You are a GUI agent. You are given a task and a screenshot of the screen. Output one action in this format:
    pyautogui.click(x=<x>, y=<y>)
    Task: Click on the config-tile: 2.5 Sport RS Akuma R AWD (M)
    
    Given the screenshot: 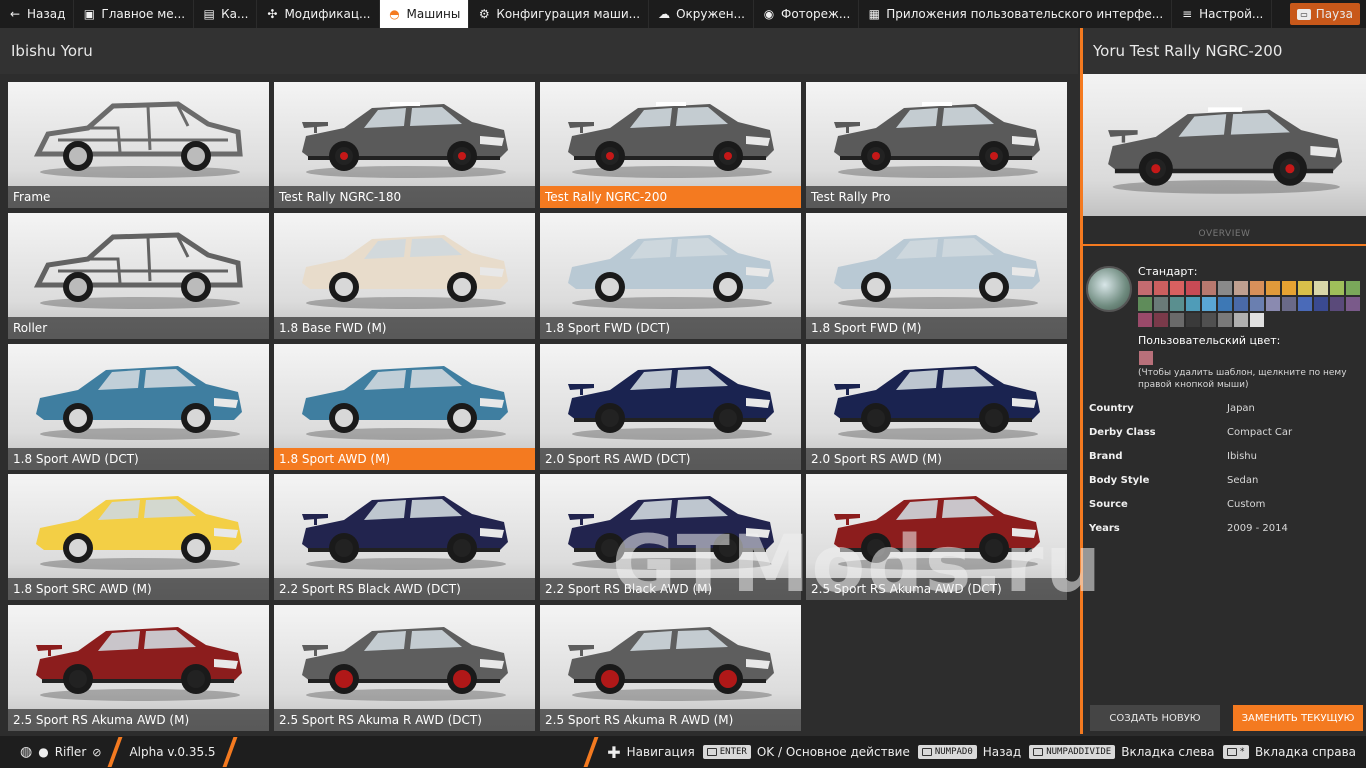 What is the action you would take?
    pyautogui.click(x=670, y=668)
    